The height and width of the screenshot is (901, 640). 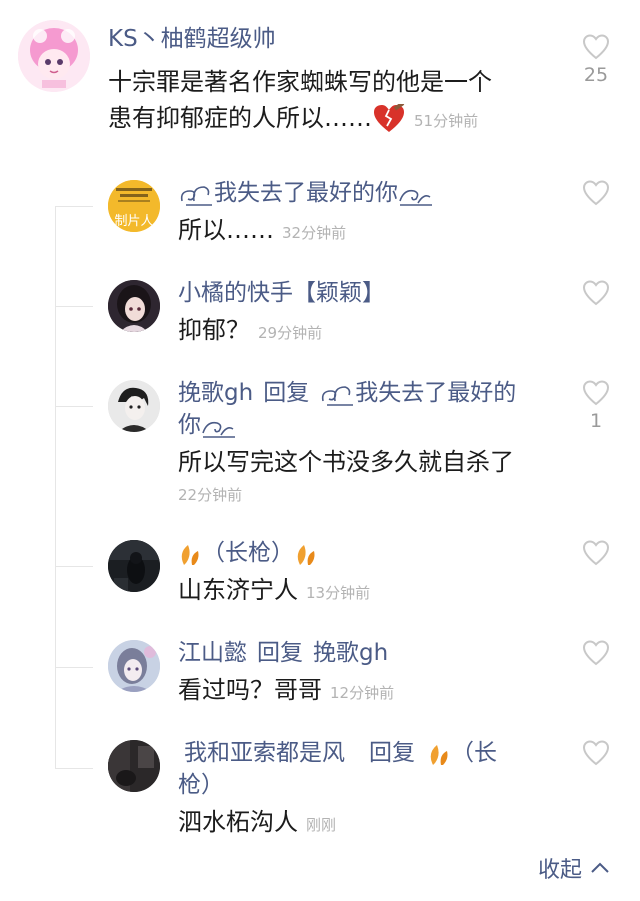 What do you see at coordinates (373, 331) in the screenshot?
I see `reply-text: 抑郁？ 29分钟前` at bounding box center [373, 331].